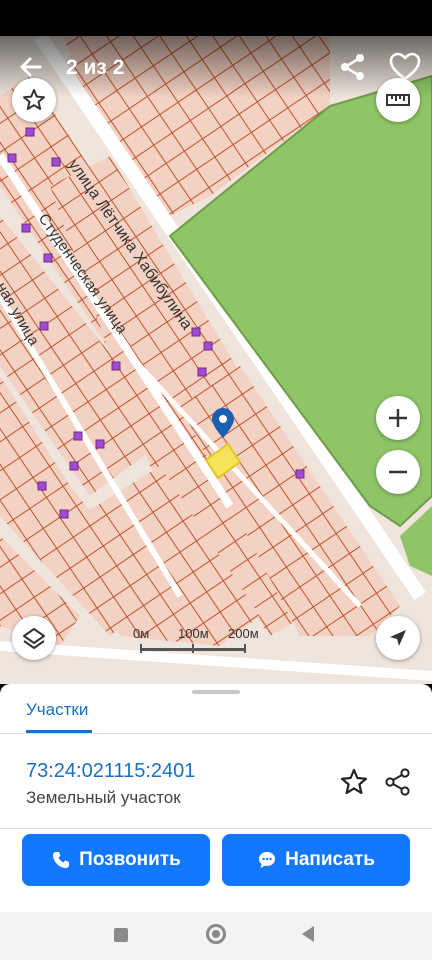  I want to click on ruler-button, so click(398, 100).